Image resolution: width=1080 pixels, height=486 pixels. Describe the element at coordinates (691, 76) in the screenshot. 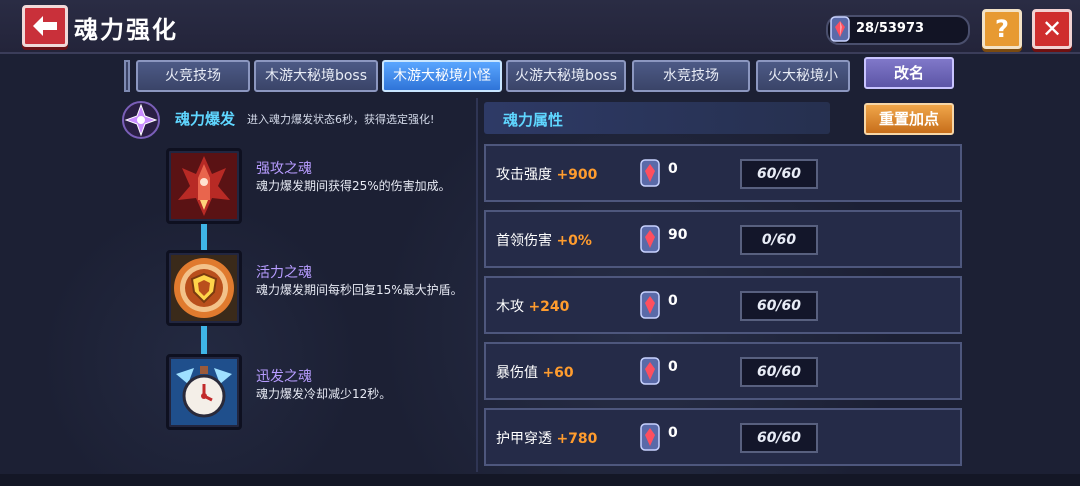

I see `tab-water-arena: 水竞技场` at that location.